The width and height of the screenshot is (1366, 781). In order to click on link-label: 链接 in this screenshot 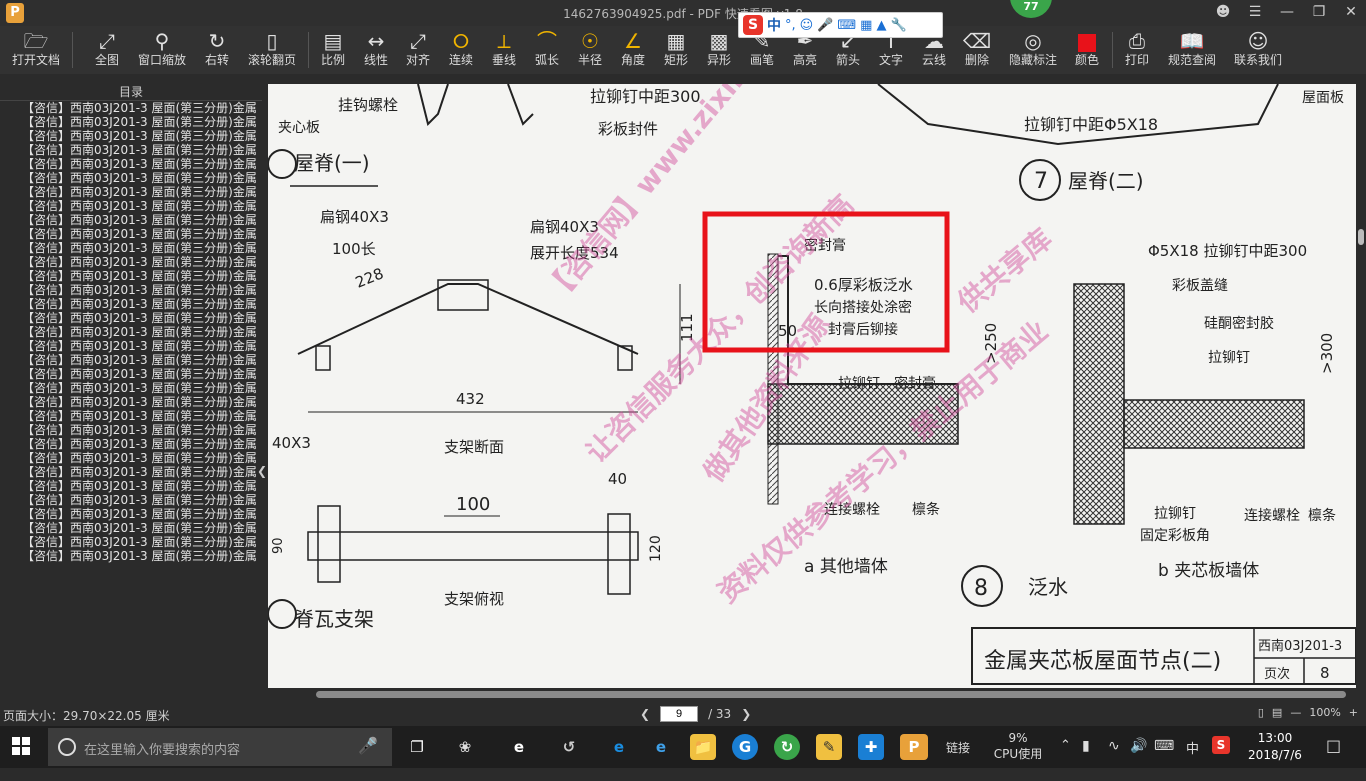, I will do `click(958, 760)`.